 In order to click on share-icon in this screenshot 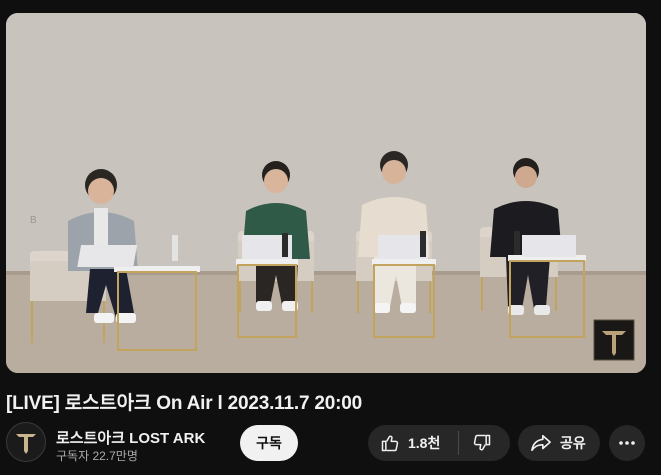, I will do `click(541, 443)`.